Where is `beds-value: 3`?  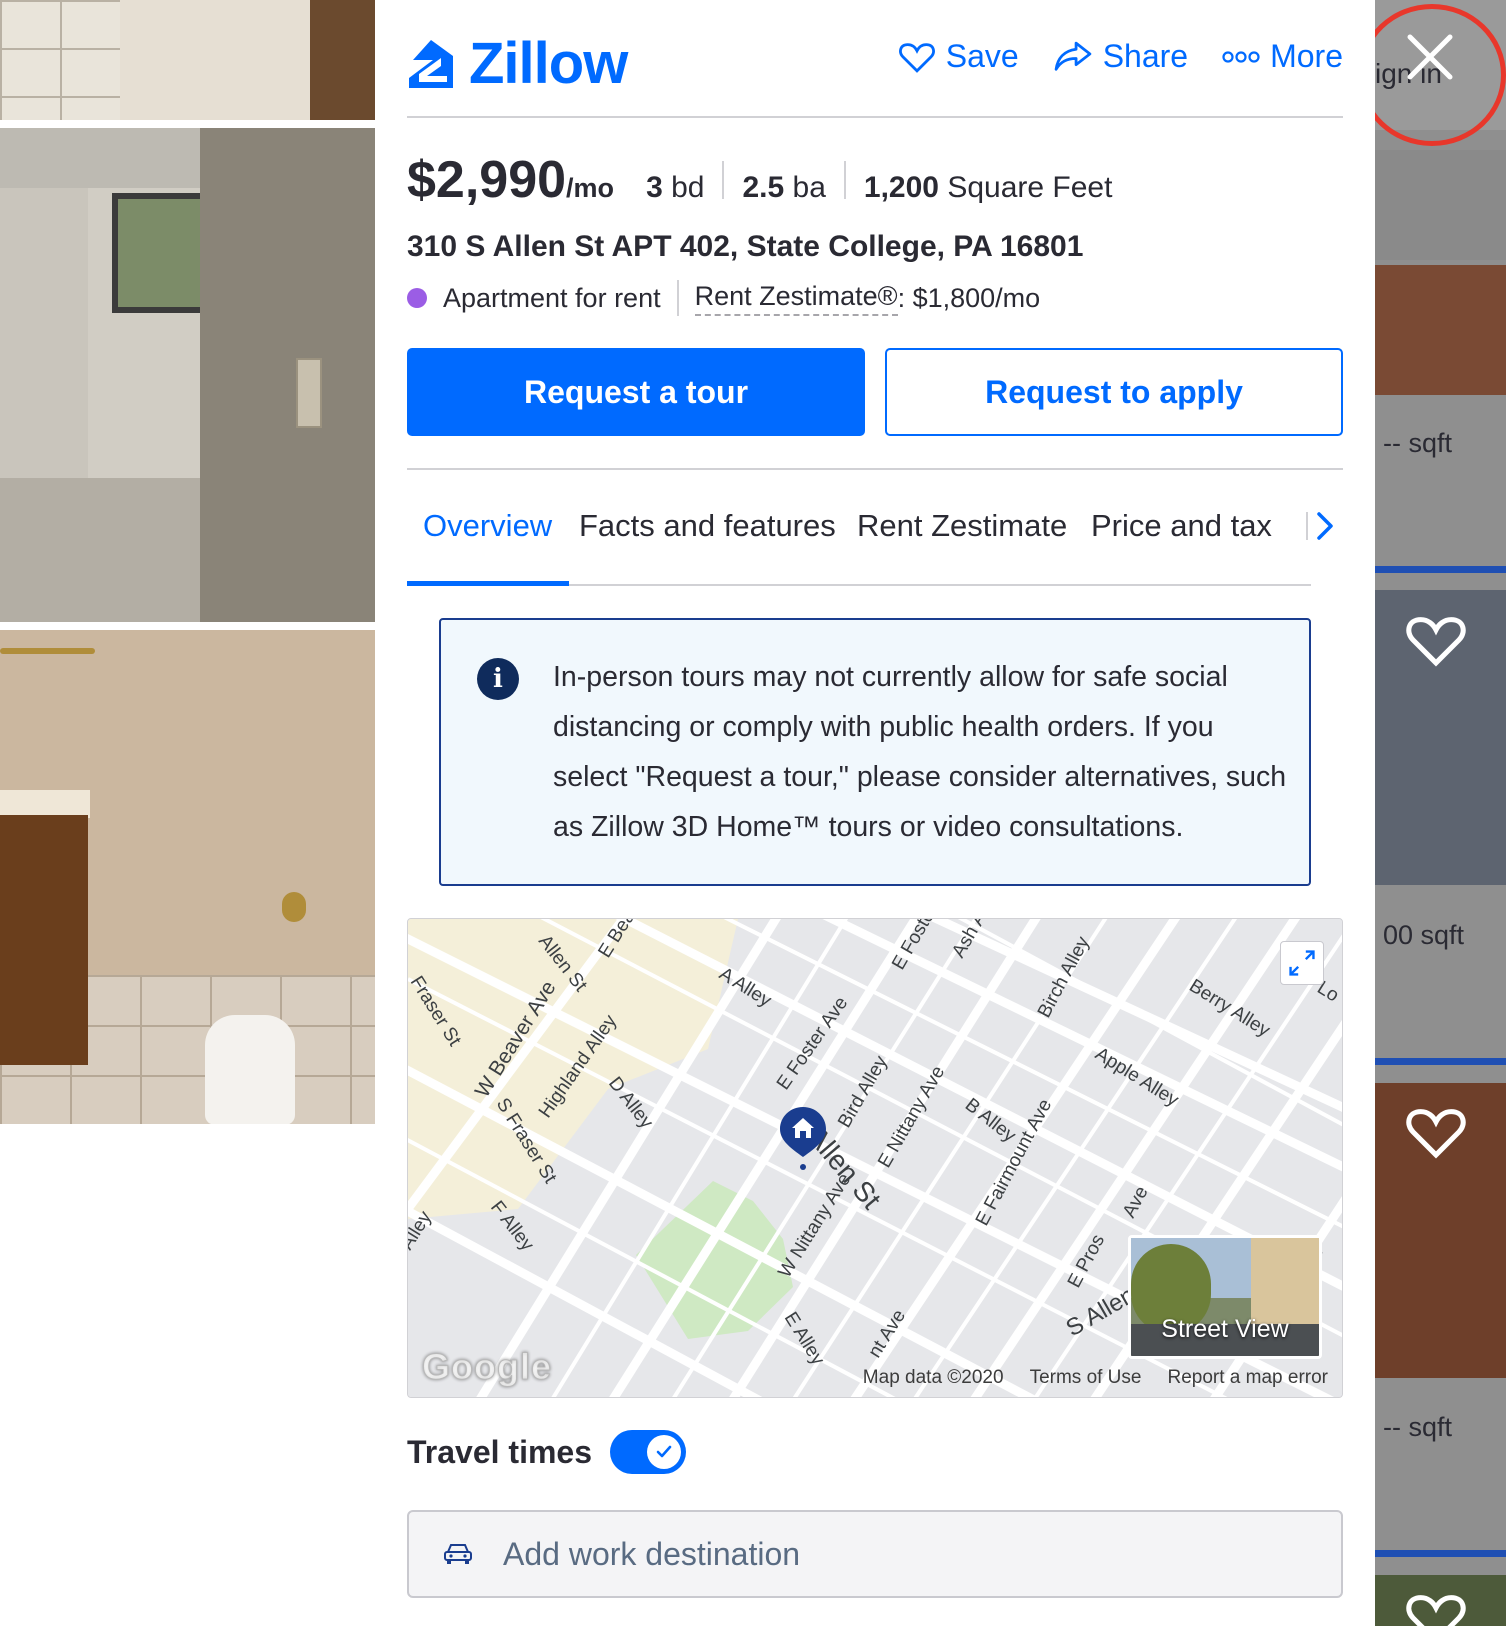 beds-value: 3 is located at coordinates (654, 187).